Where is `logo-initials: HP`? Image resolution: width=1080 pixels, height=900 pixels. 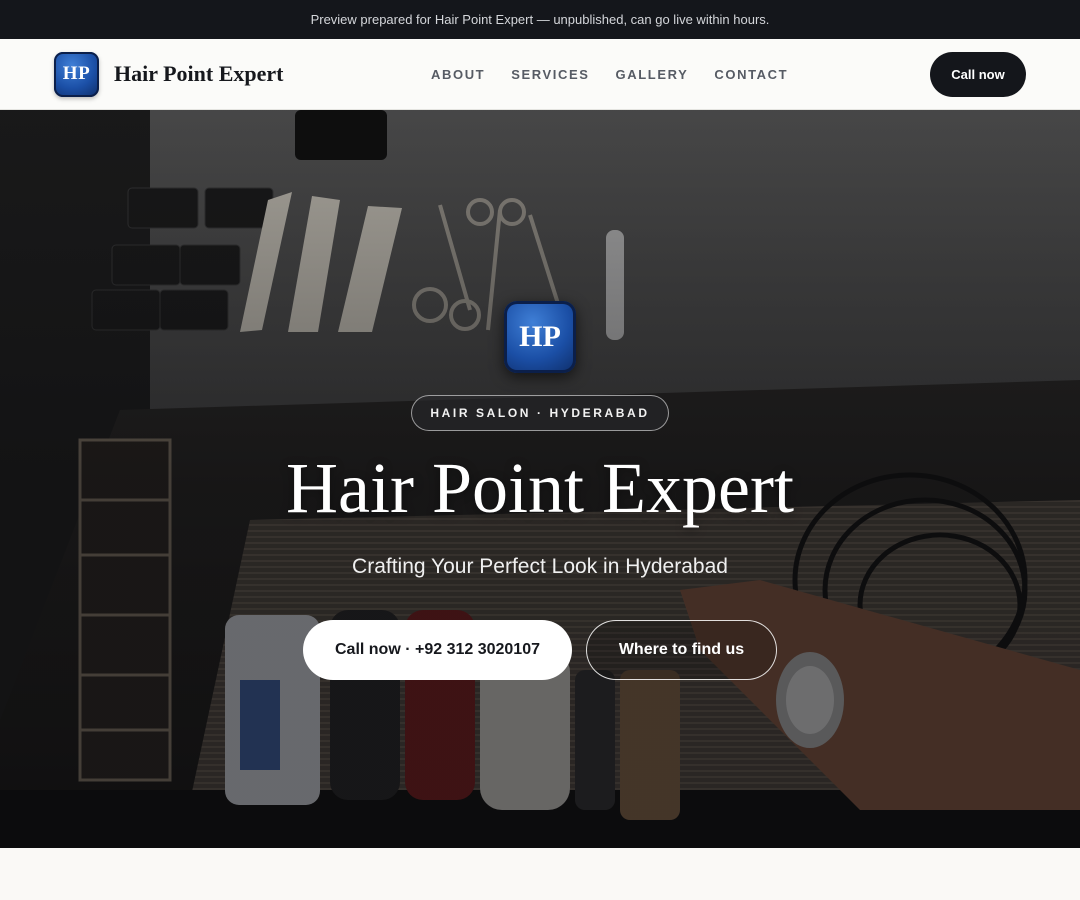 logo-initials: HP is located at coordinates (76, 73).